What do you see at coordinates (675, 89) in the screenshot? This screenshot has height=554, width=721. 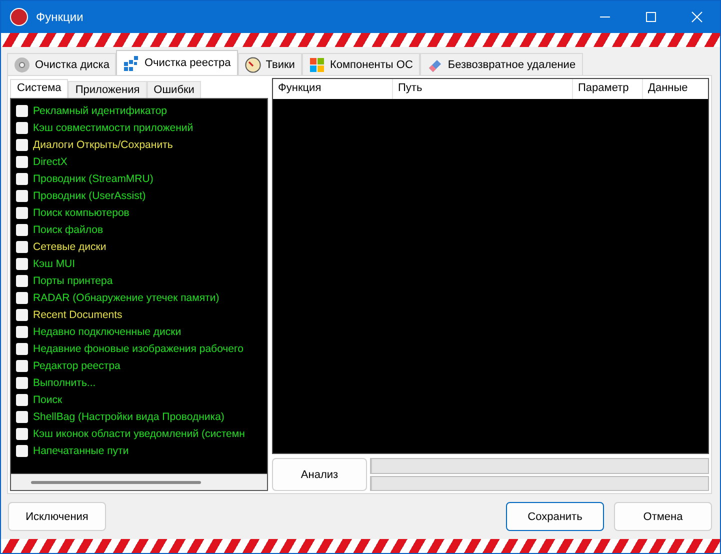 I see `column-header: Данные` at bounding box center [675, 89].